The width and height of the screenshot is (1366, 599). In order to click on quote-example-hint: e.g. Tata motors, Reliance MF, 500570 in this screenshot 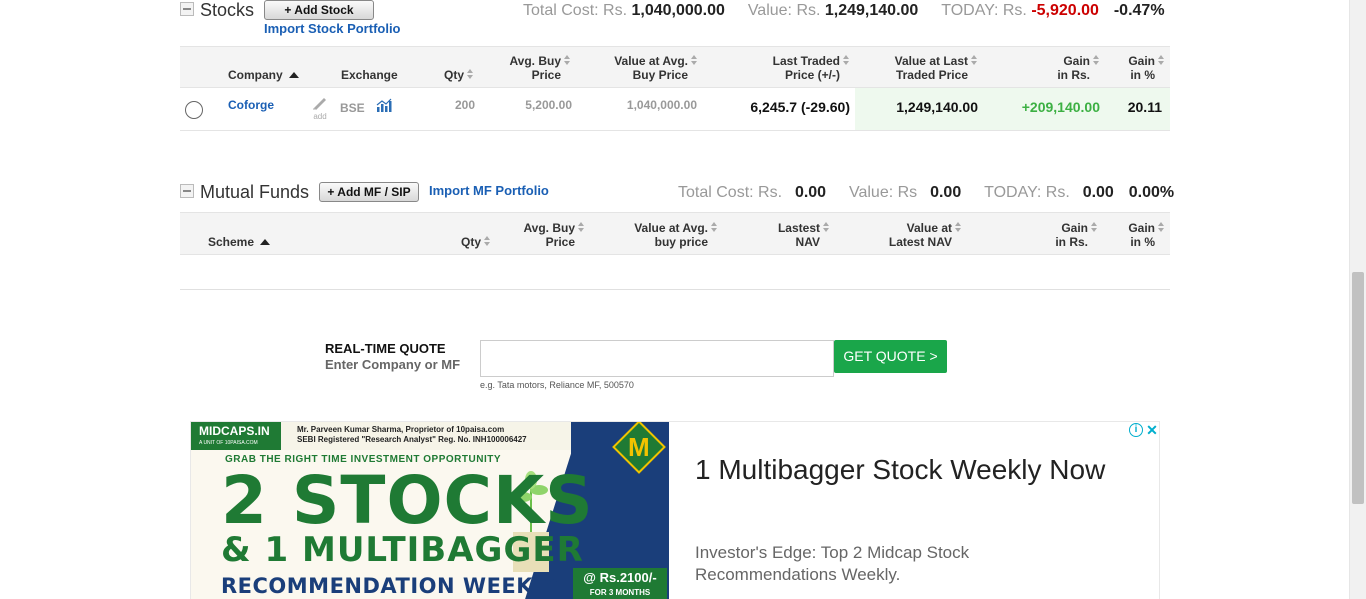, I will do `click(557, 385)`.